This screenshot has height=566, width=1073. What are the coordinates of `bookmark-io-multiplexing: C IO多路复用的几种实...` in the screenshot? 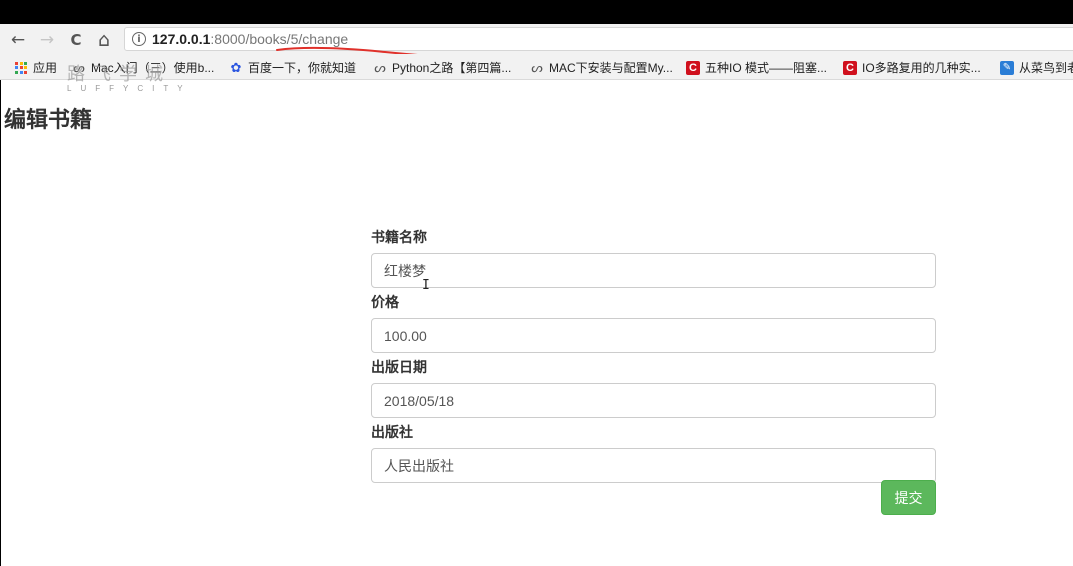 It's located at (912, 67).